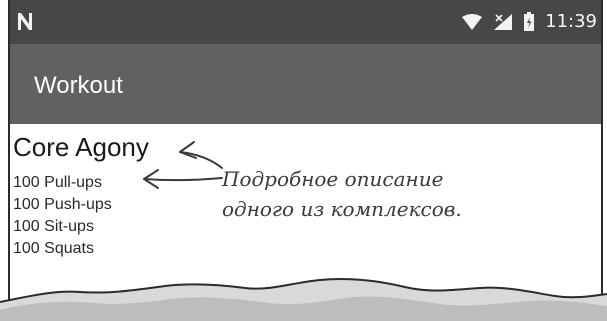 The height and width of the screenshot is (321, 607). Describe the element at coordinates (305, 22) in the screenshot. I see `status-bar: 11:39` at that location.